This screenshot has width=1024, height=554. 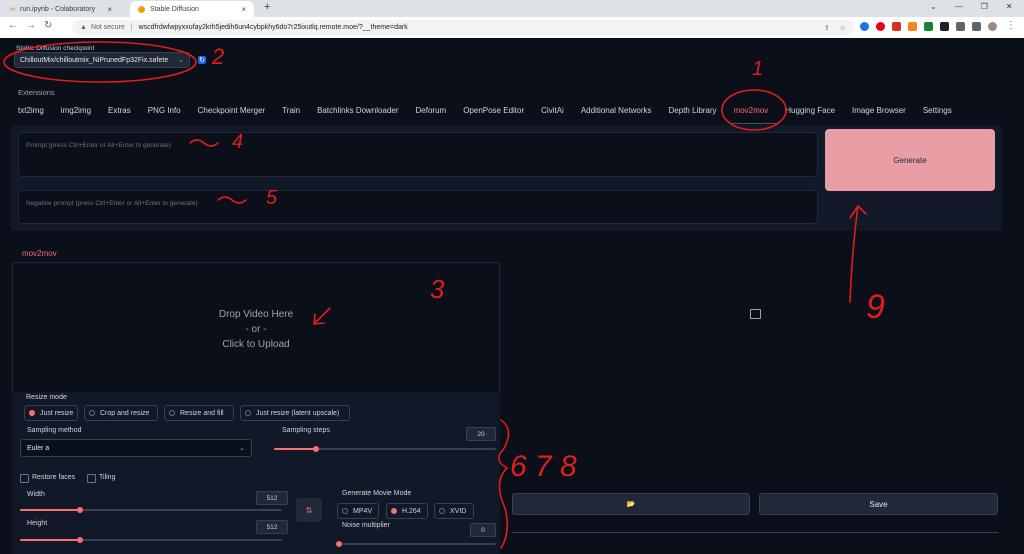 I want to click on tab-depth-library: Depth Library, so click(x=693, y=113).